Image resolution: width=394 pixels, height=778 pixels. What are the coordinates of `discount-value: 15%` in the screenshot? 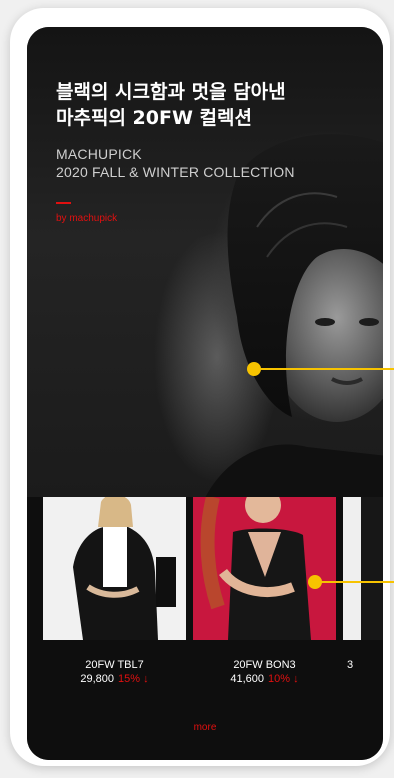 It's located at (129, 679).